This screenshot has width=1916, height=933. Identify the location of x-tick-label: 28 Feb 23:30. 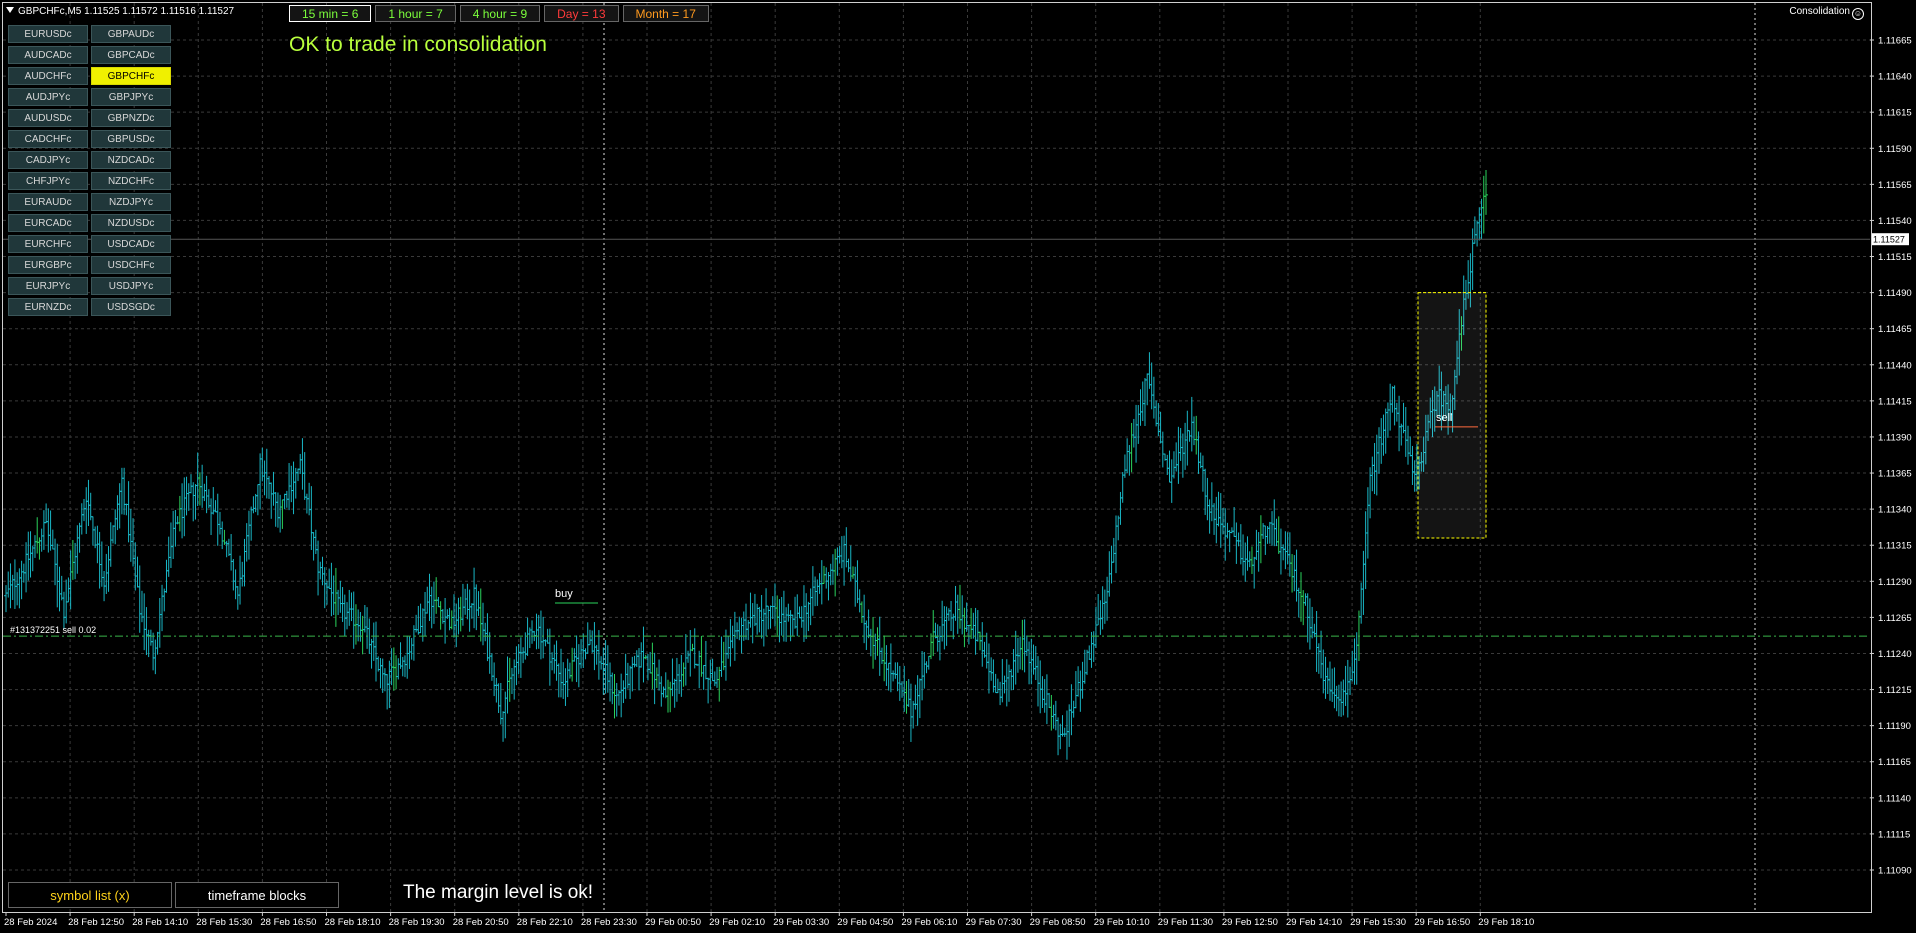
(609, 922).